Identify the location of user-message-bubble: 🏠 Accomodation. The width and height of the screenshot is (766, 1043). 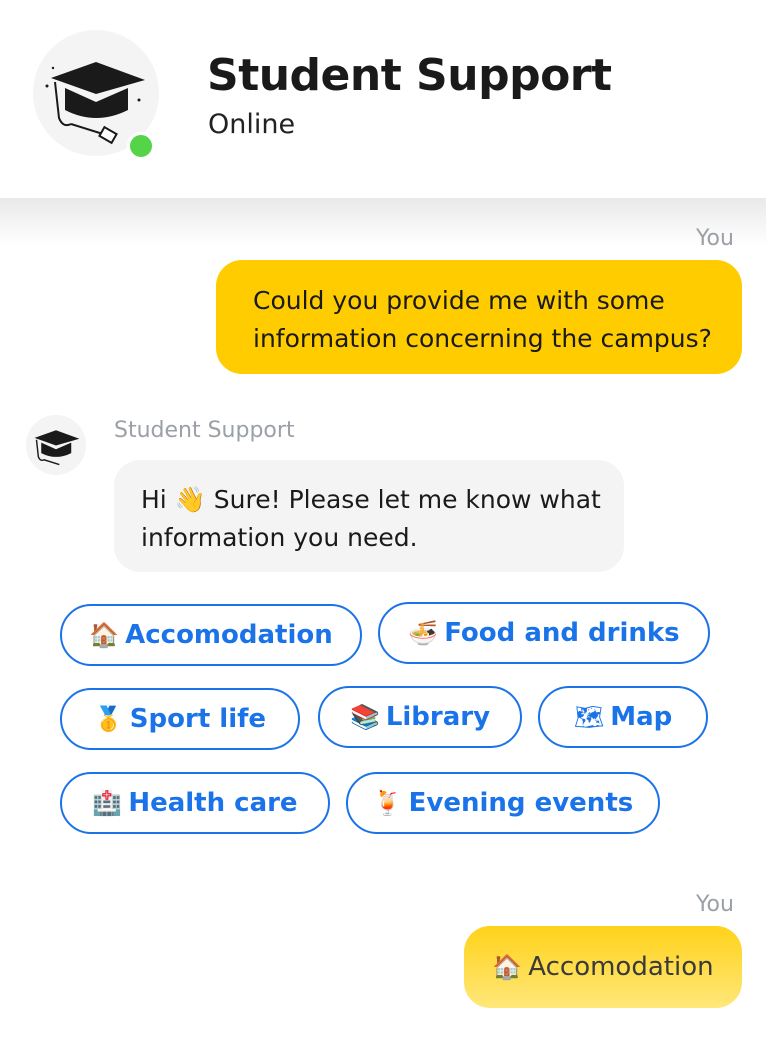
(603, 967).